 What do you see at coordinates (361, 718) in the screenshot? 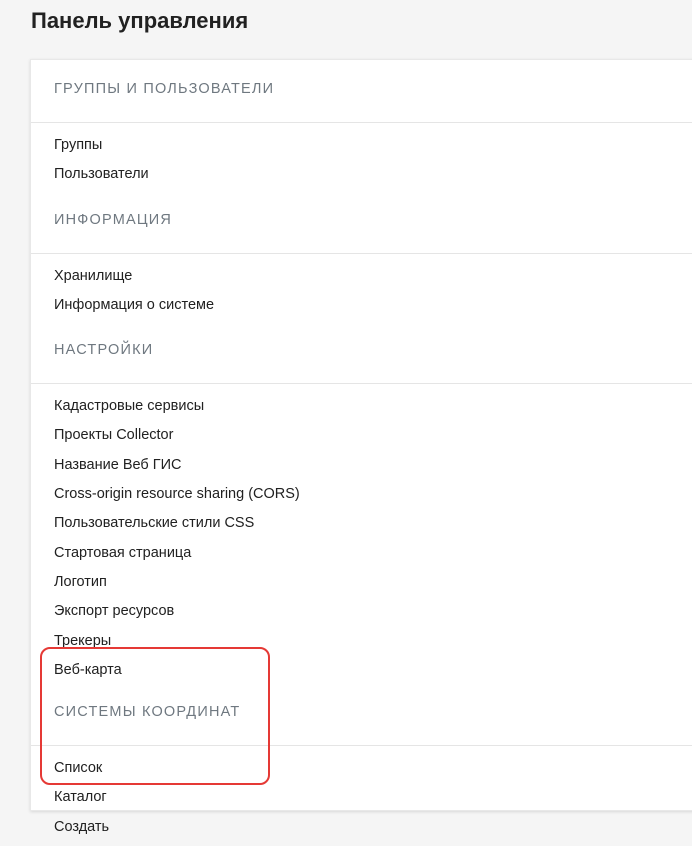
I see `section-header: СИСТЕМЫ КООРДИНАТ` at bounding box center [361, 718].